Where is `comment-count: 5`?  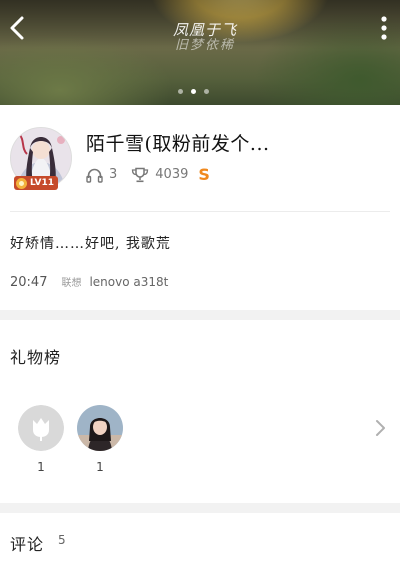 comment-count: 5 is located at coordinates (62, 540).